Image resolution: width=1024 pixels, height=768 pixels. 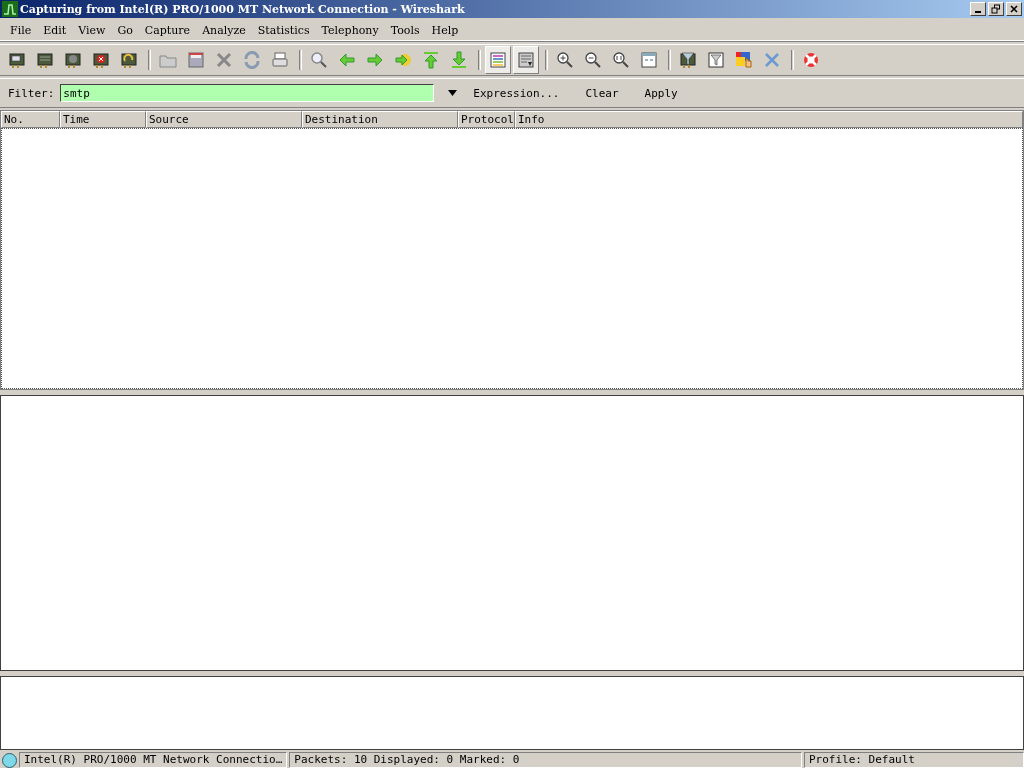 I want to click on filter-field: smtp, so click(x=247, y=93).